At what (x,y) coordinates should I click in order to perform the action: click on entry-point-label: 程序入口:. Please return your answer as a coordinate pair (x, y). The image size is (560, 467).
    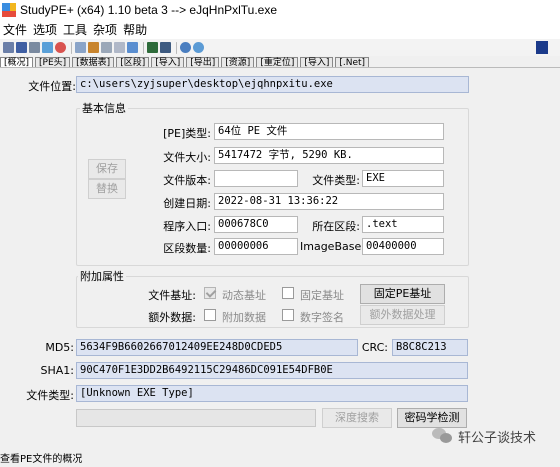
    Looking at the image, I should click on (187, 226).